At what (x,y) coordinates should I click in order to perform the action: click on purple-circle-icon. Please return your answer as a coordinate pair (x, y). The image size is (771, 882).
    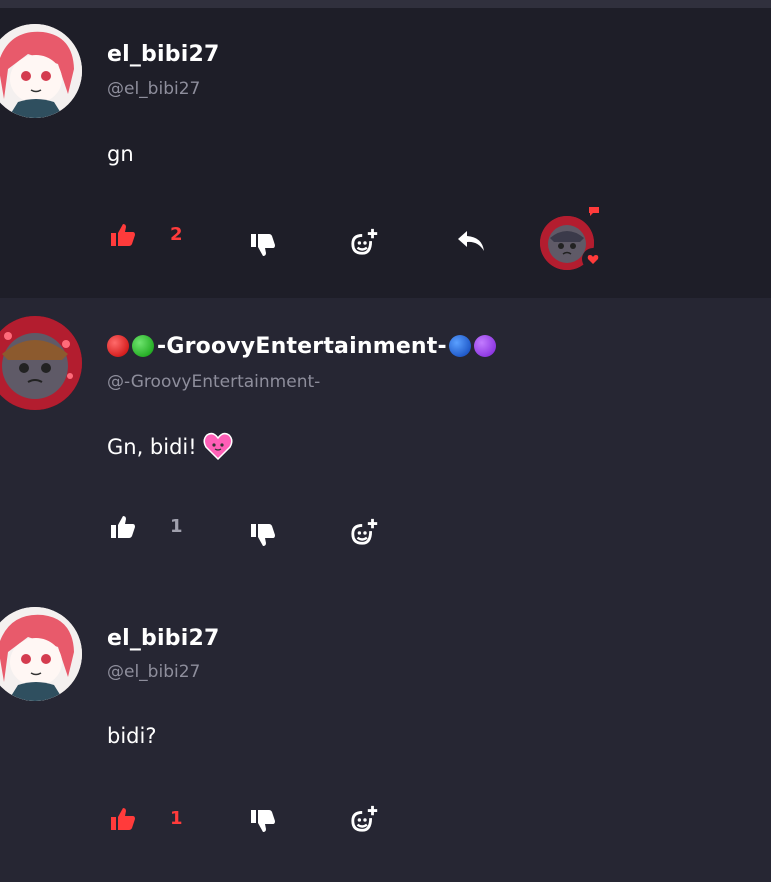
    Looking at the image, I should click on (484, 346).